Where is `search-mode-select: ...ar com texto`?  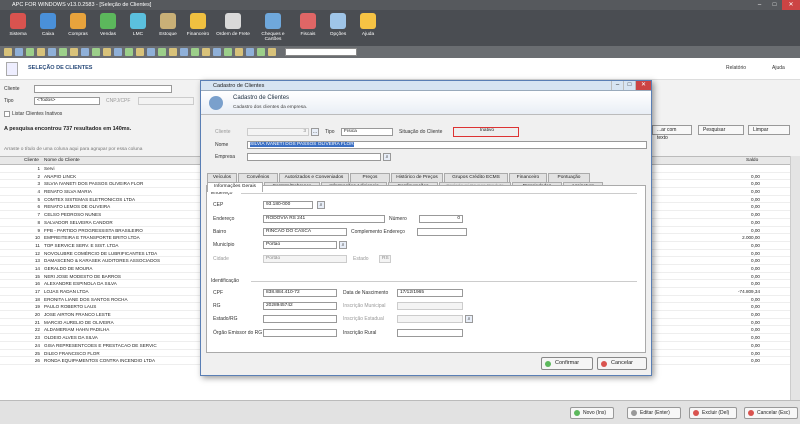 search-mode-select: ...ar com texto is located at coordinates (672, 133).